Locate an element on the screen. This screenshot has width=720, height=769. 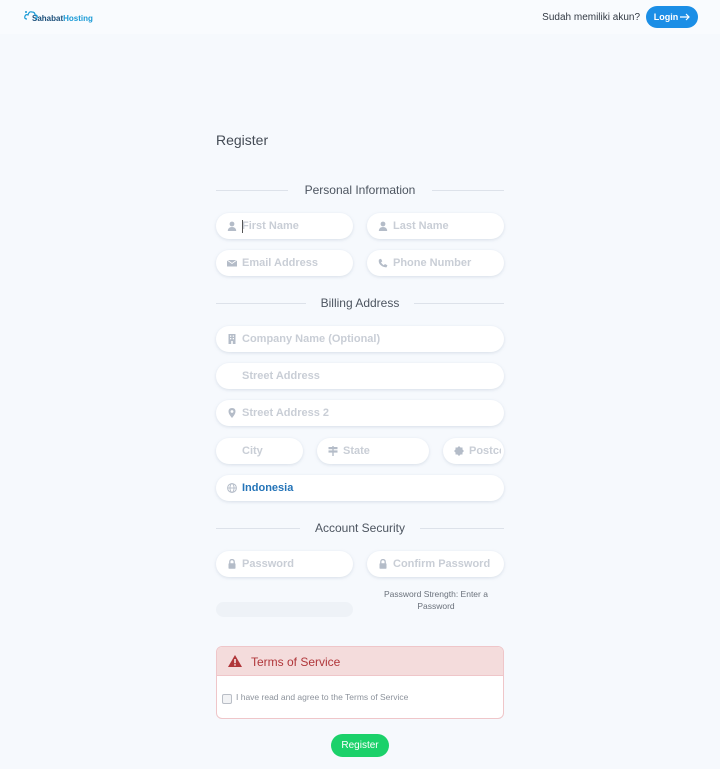
have-account-text: Sudah memiliki akun? is located at coordinates (591, 17).